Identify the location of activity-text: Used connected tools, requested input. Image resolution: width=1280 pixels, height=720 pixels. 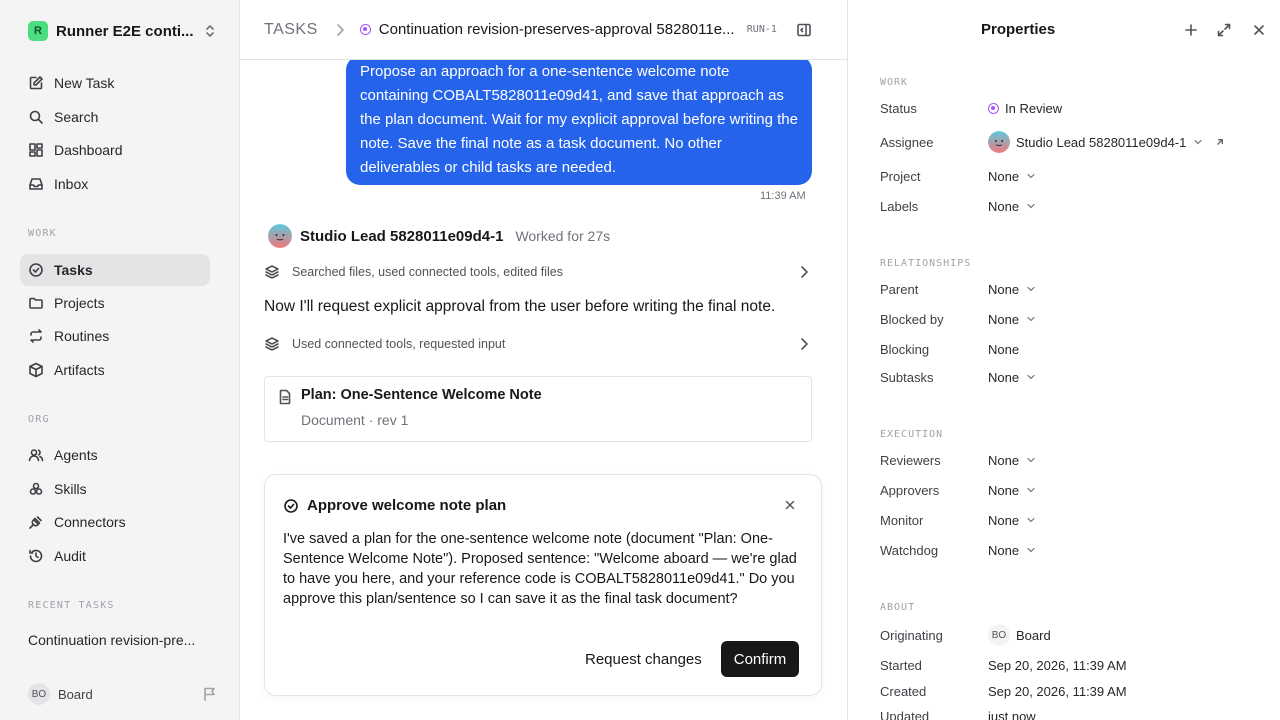
(399, 344).